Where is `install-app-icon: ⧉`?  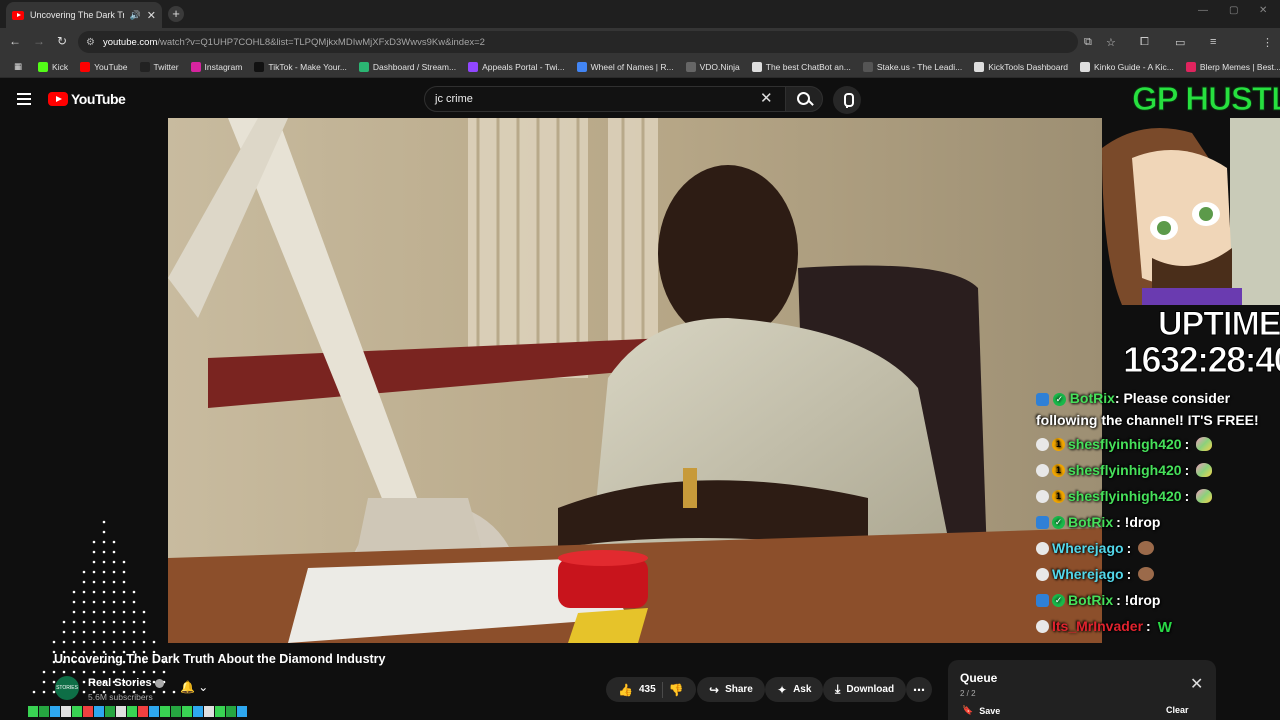
install-app-icon: ⧉ is located at coordinates (1088, 42).